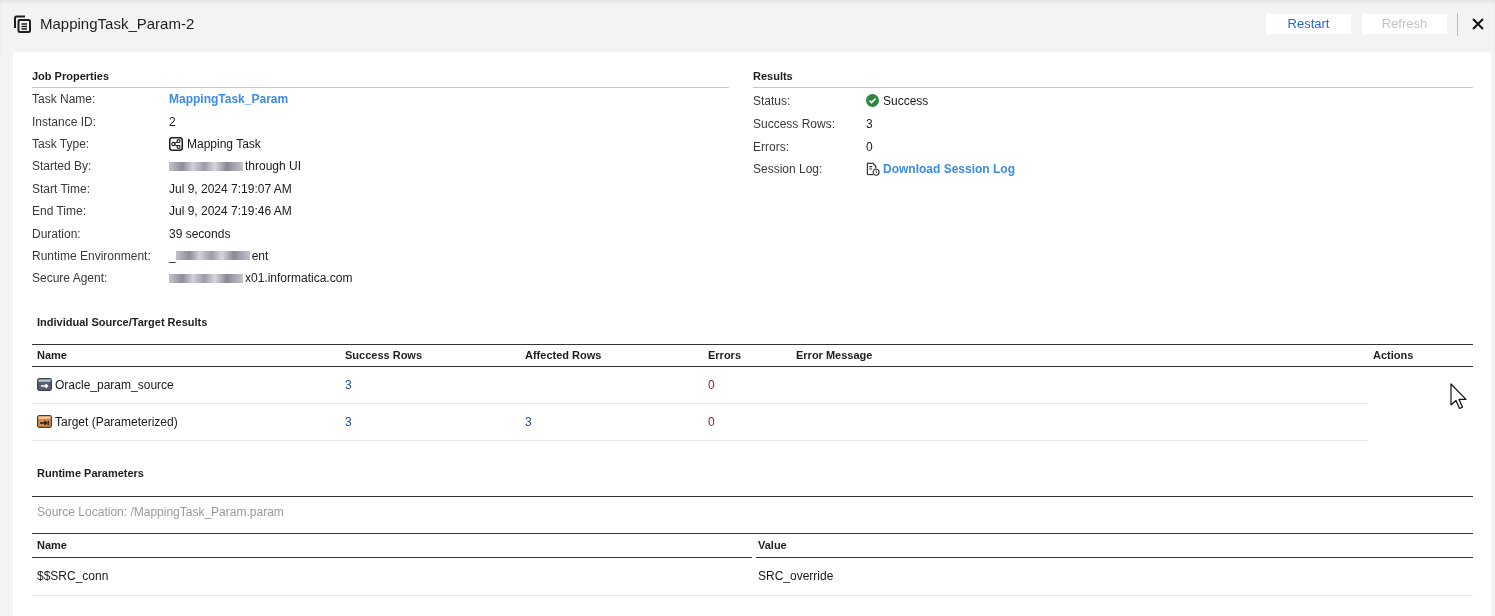 This screenshot has width=1495, height=616. Describe the element at coordinates (61, 143) in the screenshot. I see `property-label: Task Type:` at that location.